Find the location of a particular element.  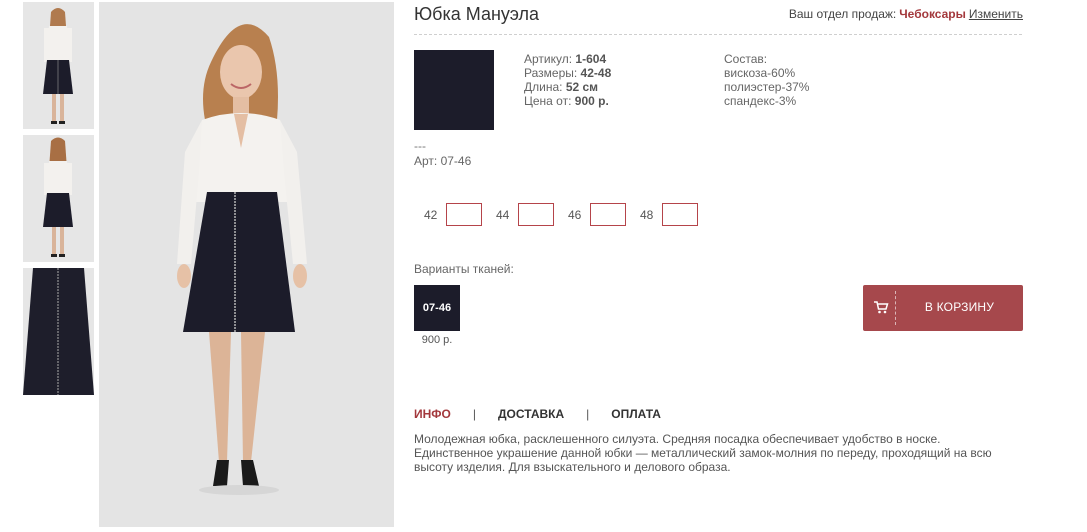

spec-sizes: Размеры: 42-48 is located at coordinates (568, 73).